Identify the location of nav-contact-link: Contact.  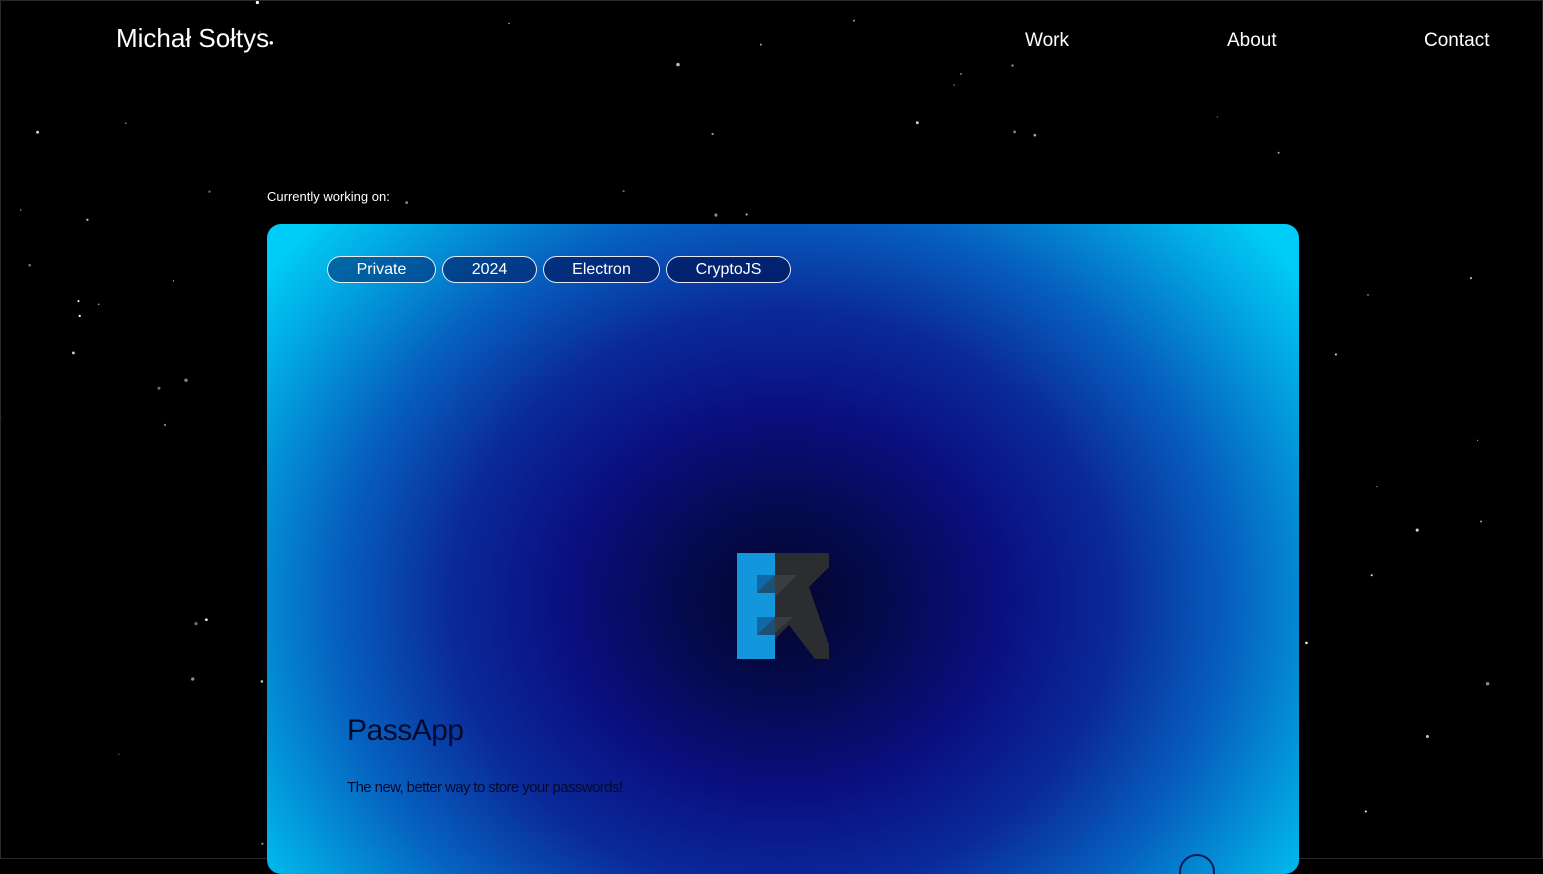
(1456, 41).